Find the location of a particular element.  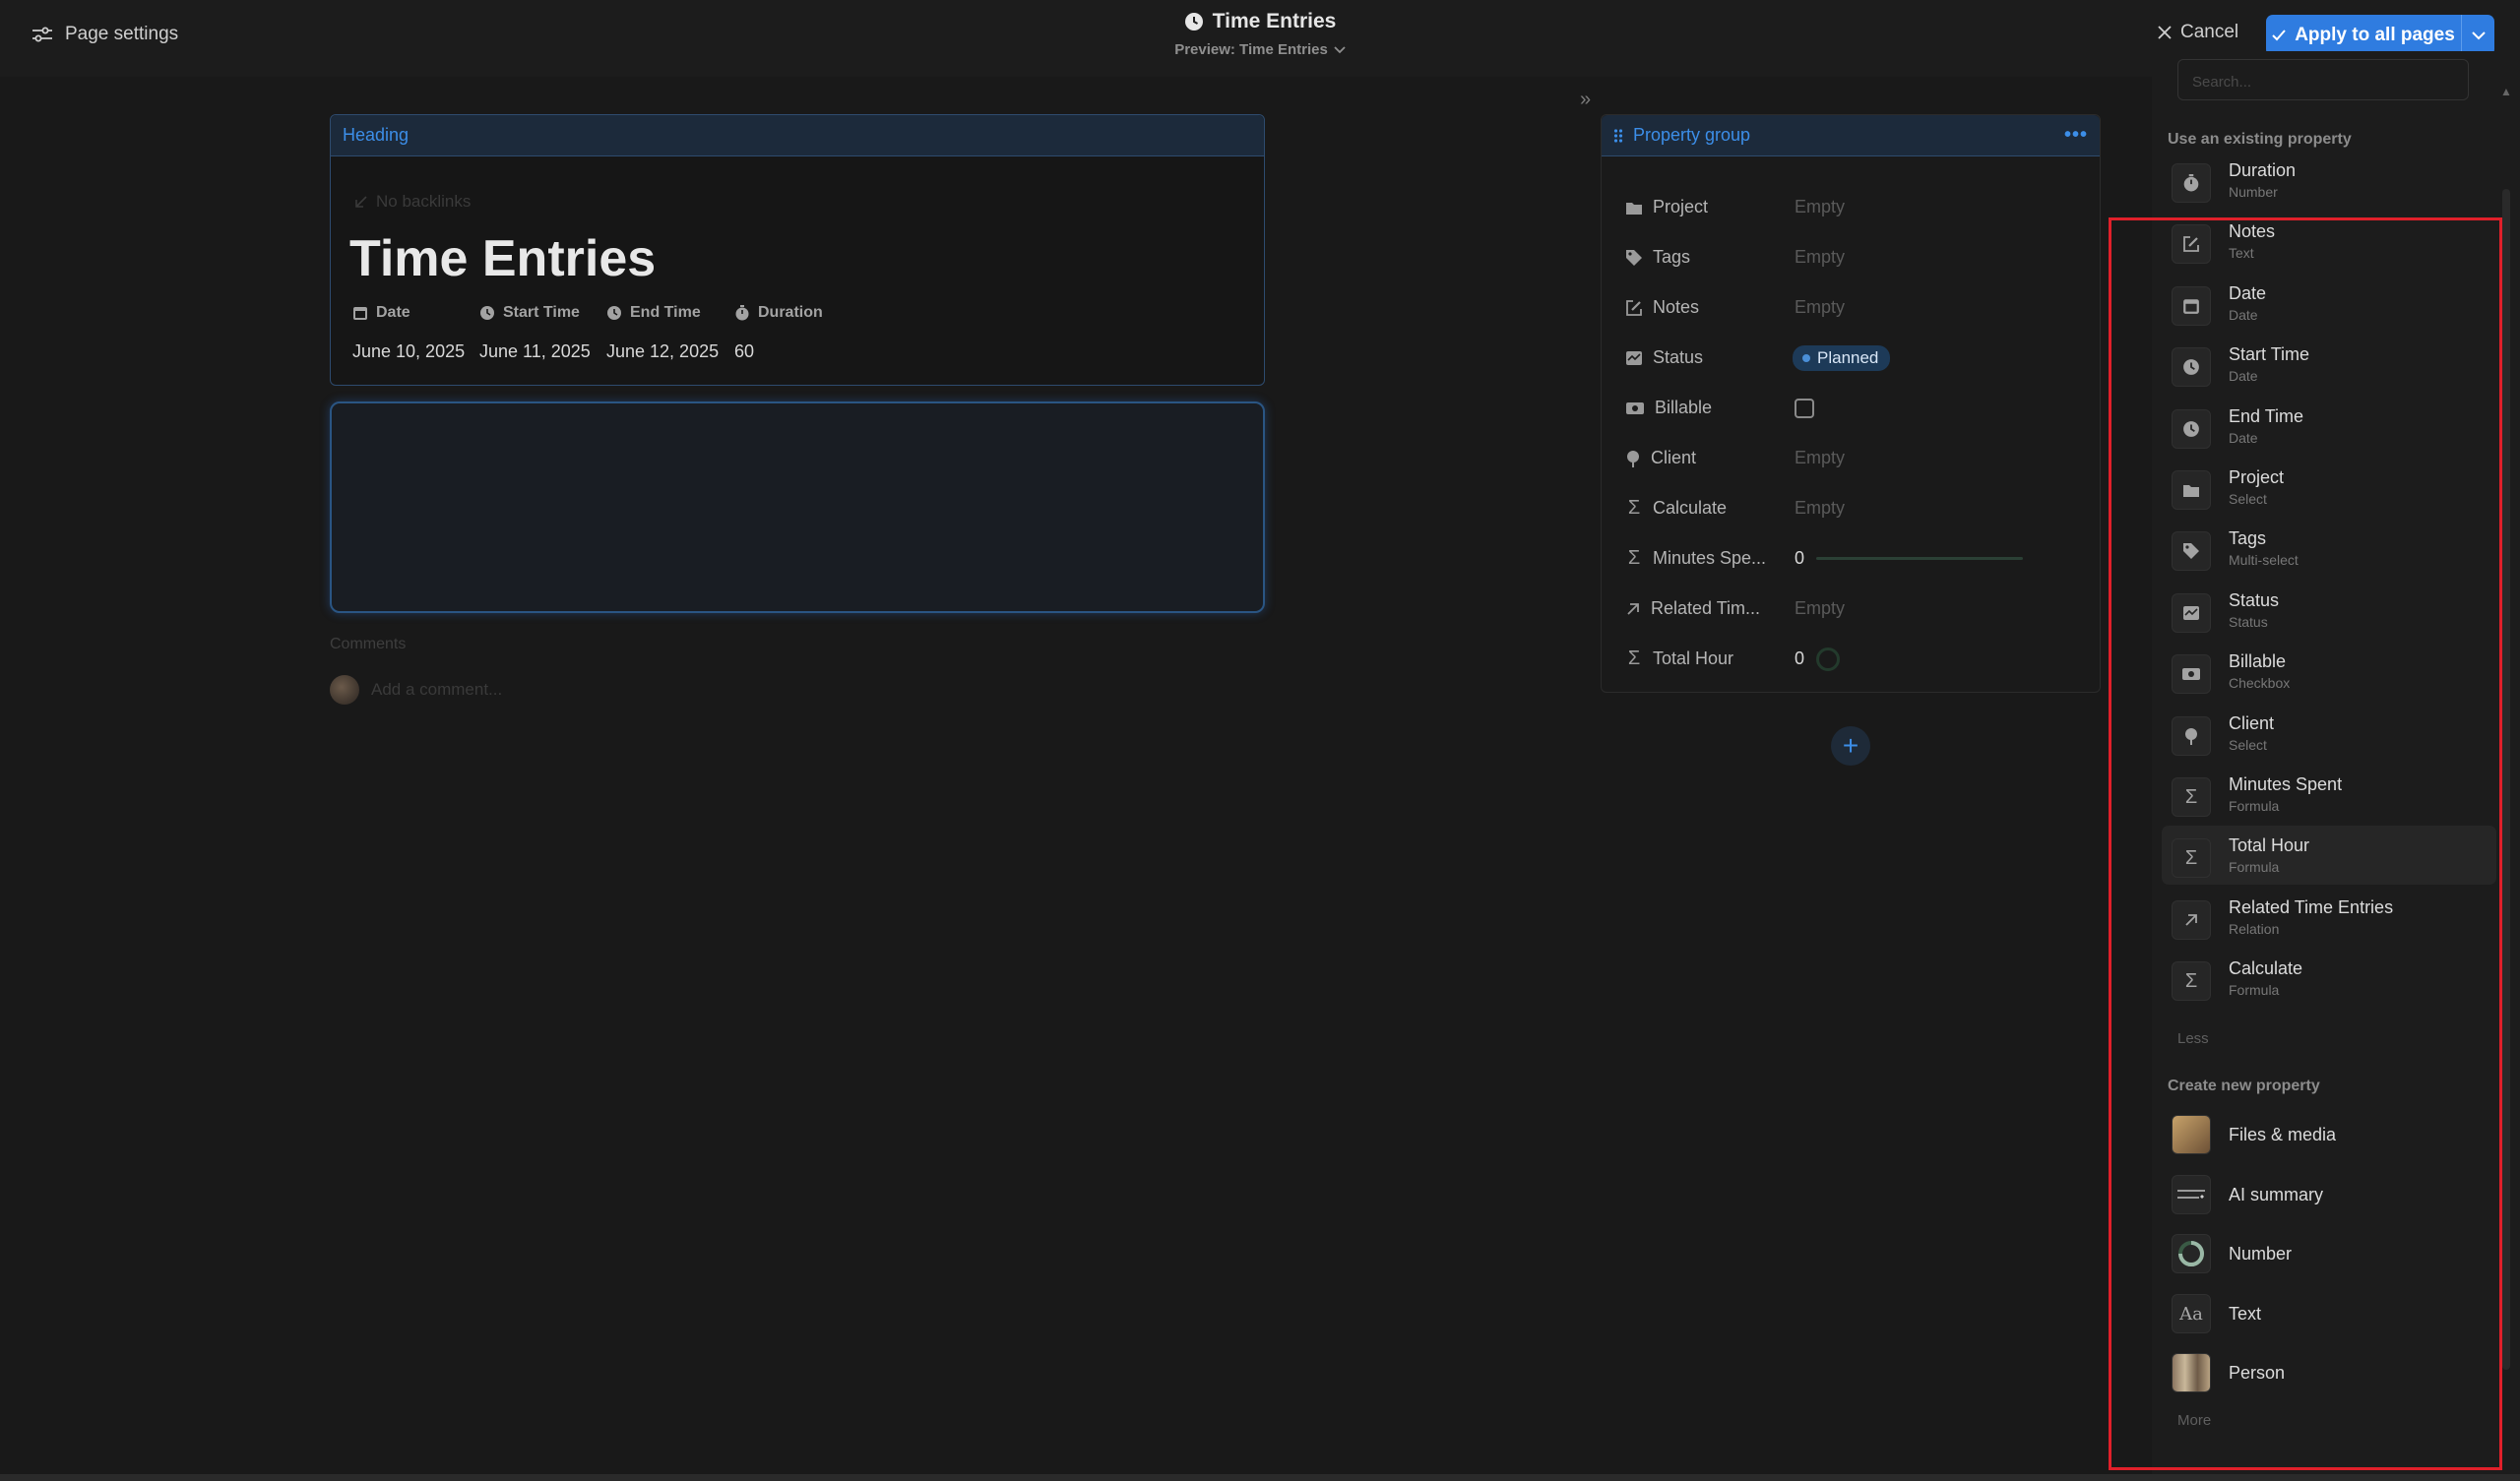

apply-label: Apply to all pages is located at coordinates (2375, 35).